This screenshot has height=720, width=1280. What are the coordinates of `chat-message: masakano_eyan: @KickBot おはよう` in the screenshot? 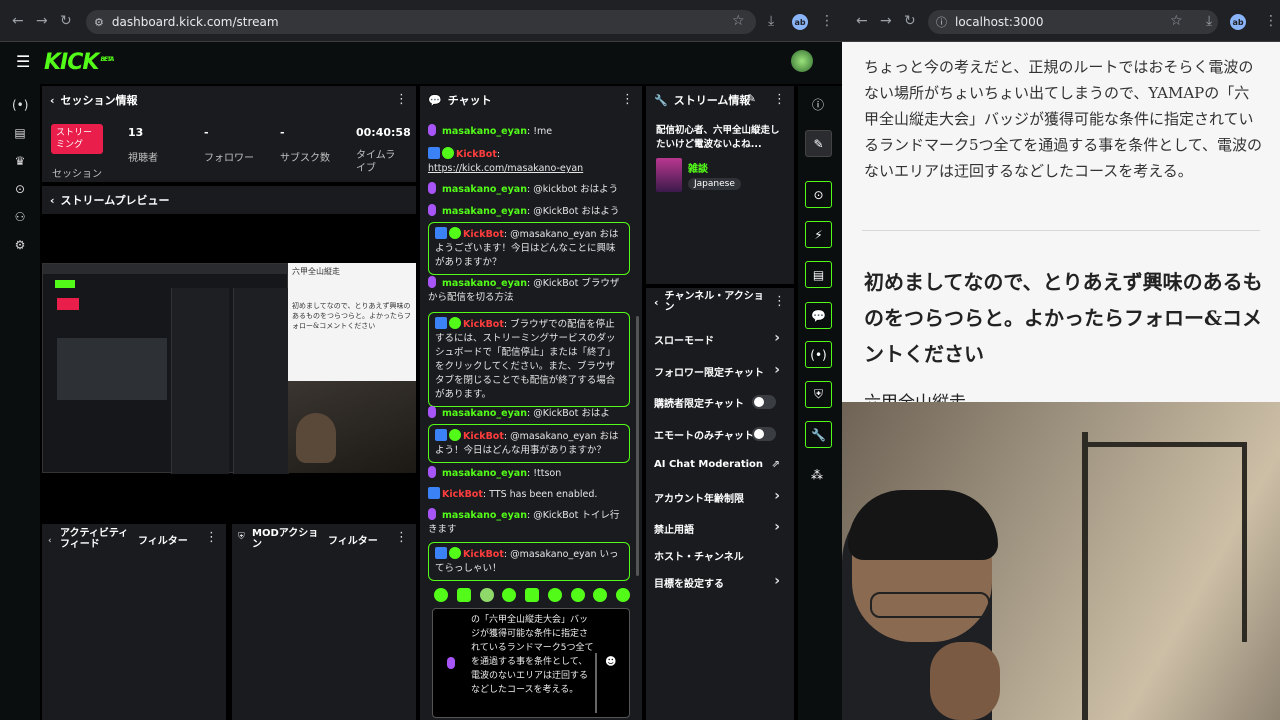 It's located at (526, 211).